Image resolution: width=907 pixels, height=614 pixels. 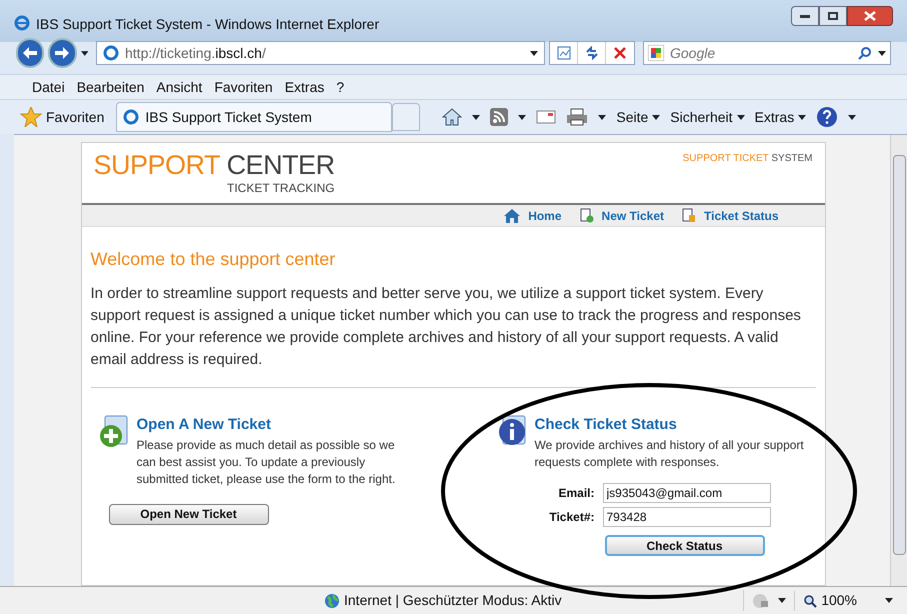 I want to click on status-zone: Internet | Geschützter Modus: Aktiv, so click(x=453, y=600).